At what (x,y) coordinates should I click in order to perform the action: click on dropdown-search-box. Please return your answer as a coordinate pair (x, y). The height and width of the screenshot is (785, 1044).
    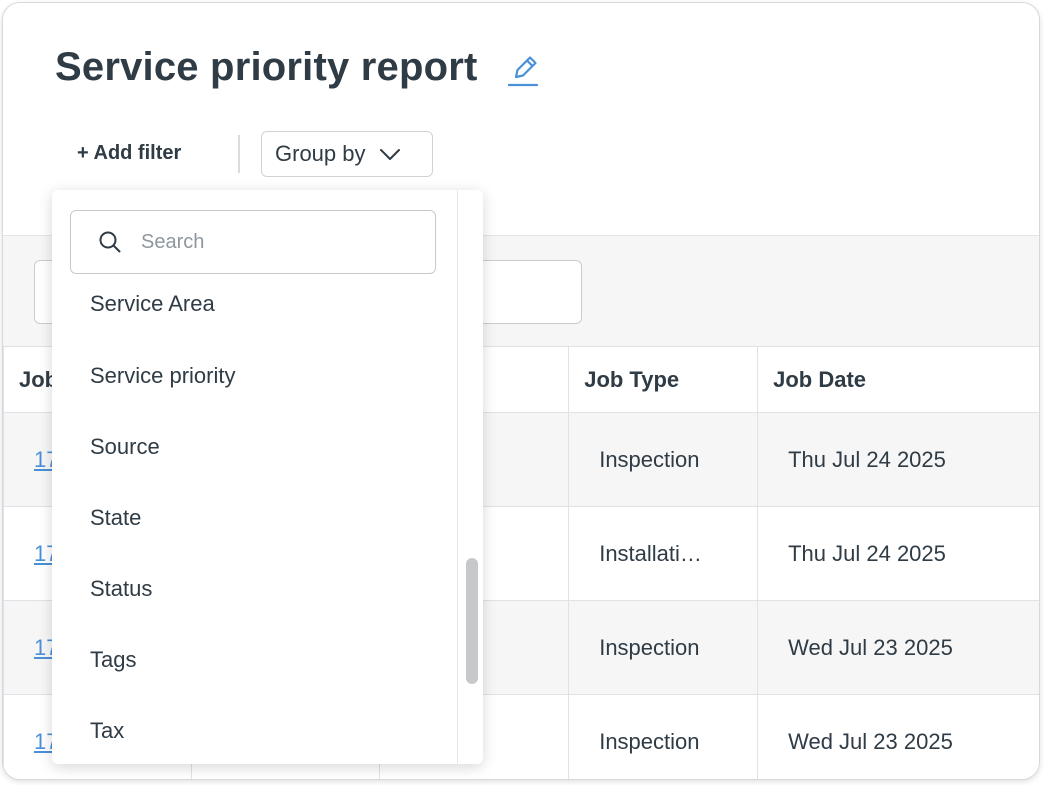
    Looking at the image, I should click on (253, 242).